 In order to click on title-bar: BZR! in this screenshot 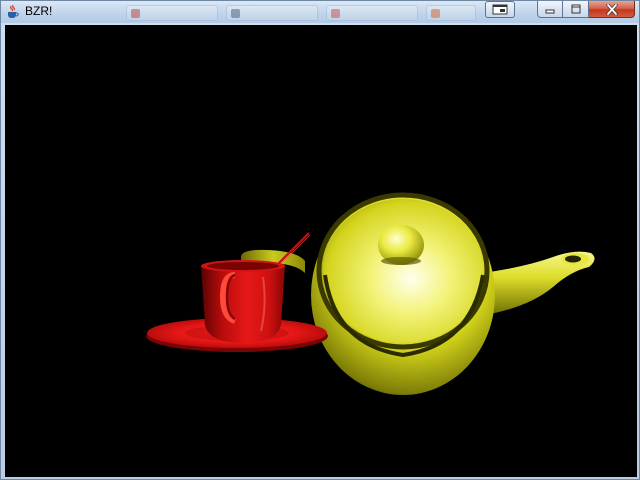, I will do `click(320, 12)`.